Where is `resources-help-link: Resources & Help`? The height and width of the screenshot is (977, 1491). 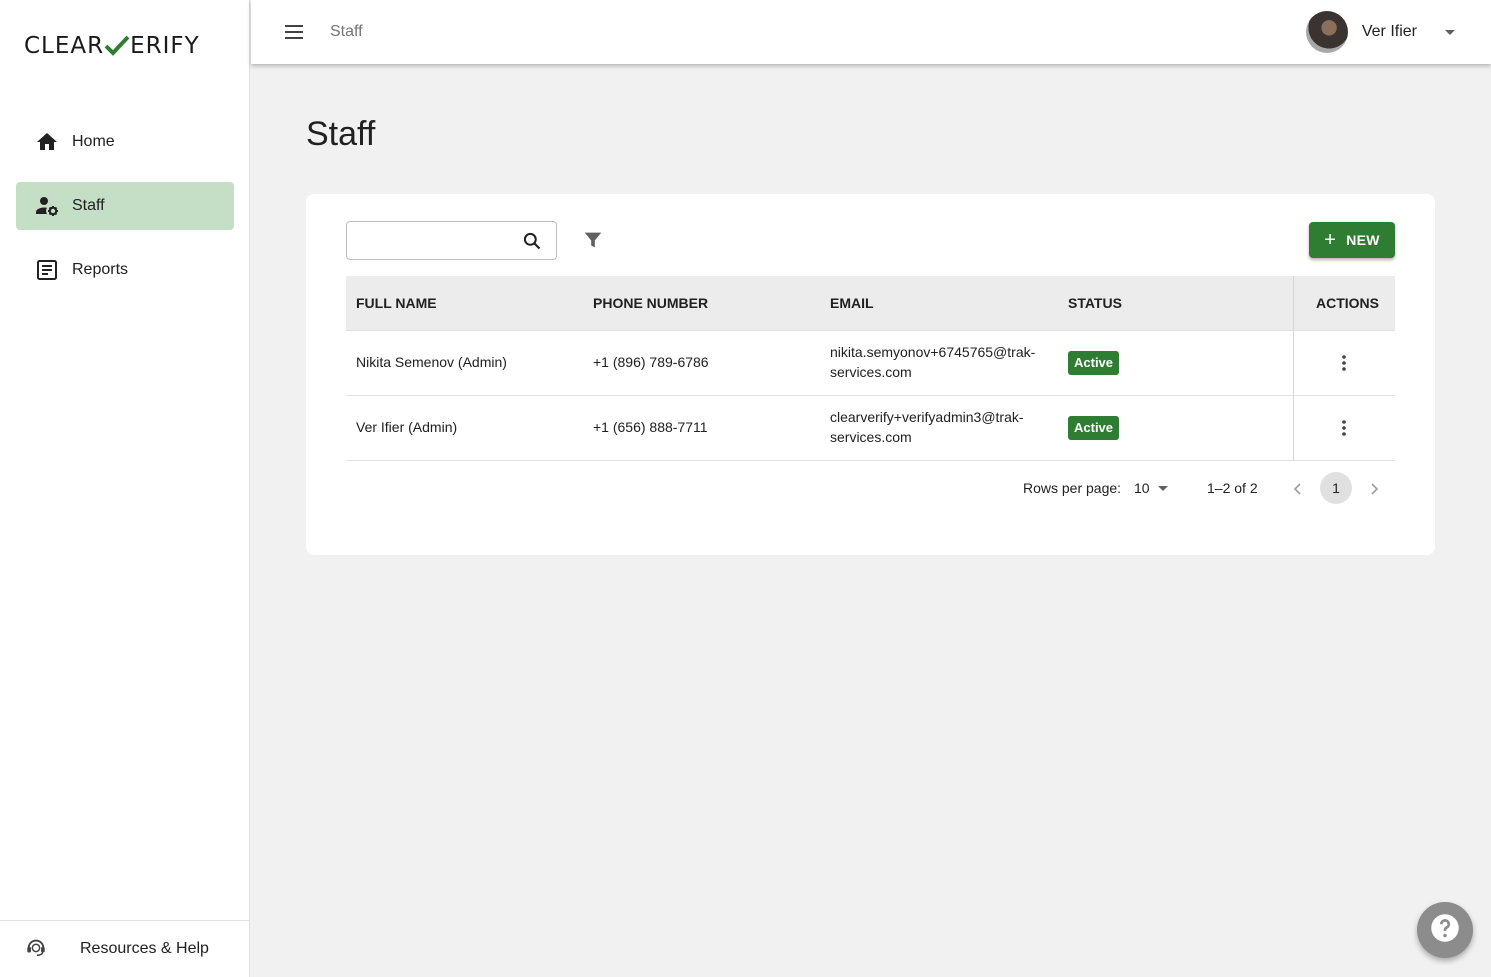
resources-help-link: Resources & Help is located at coordinates (125, 948).